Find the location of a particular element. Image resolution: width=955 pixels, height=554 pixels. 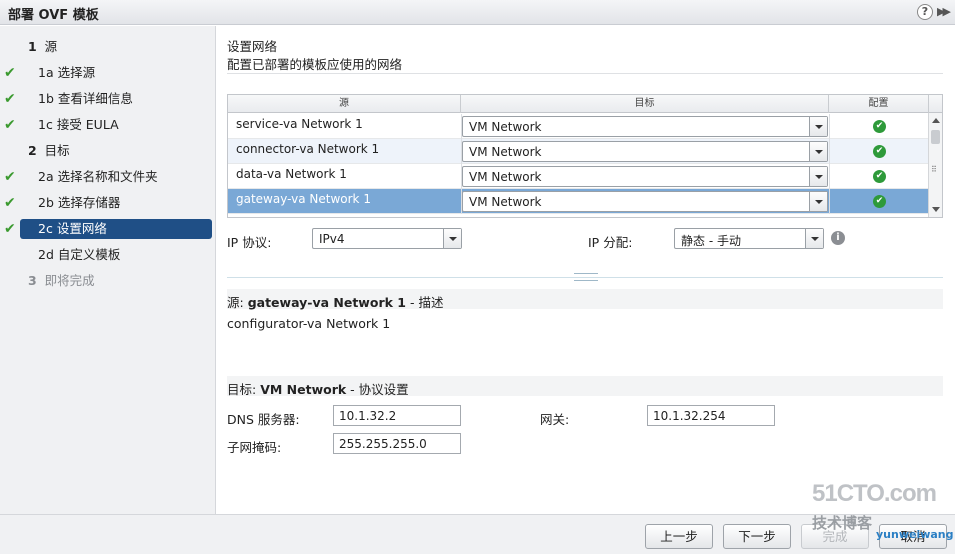

table-row: data-va Network 1 VM Network ✔ is located at coordinates (578, 176).